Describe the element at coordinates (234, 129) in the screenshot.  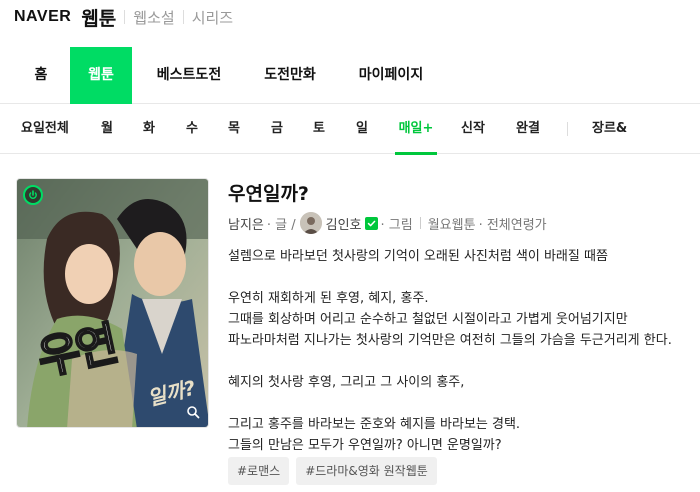
I see `sub-nav-thu: 목` at that location.